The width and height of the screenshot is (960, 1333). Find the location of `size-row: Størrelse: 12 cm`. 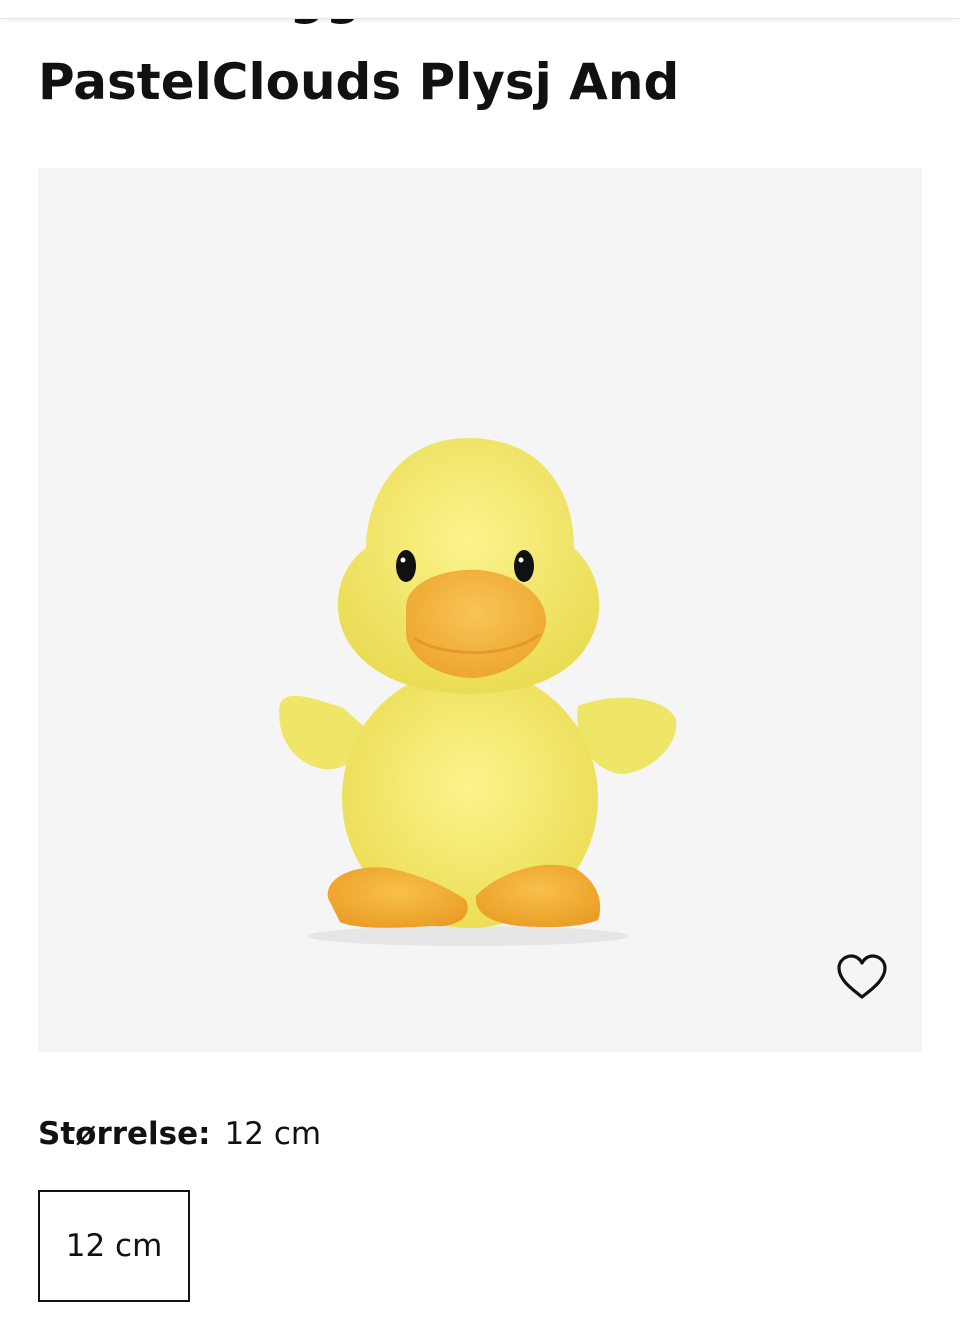

size-row: Størrelse: 12 cm is located at coordinates (179, 1134).